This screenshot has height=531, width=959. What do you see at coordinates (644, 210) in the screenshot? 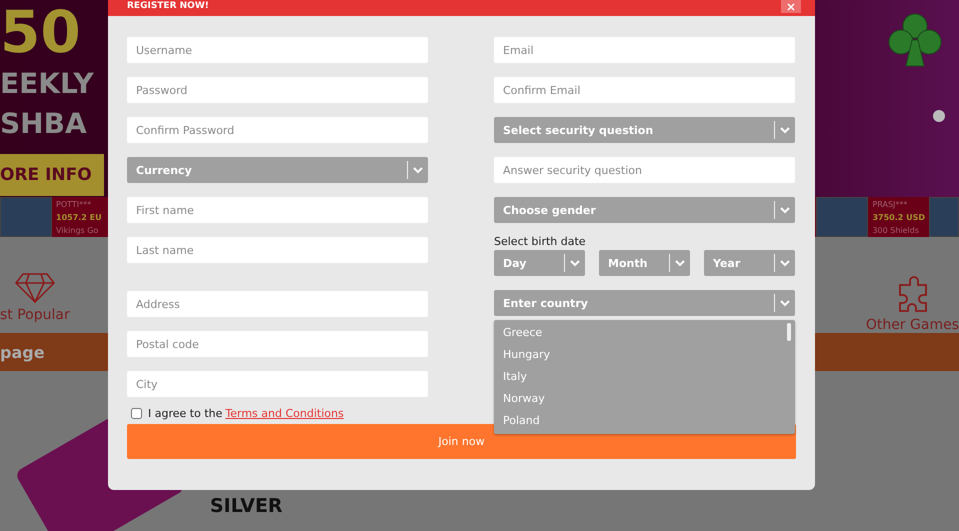
I see `dropdown-select: Choose gender` at bounding box center [644, 210].